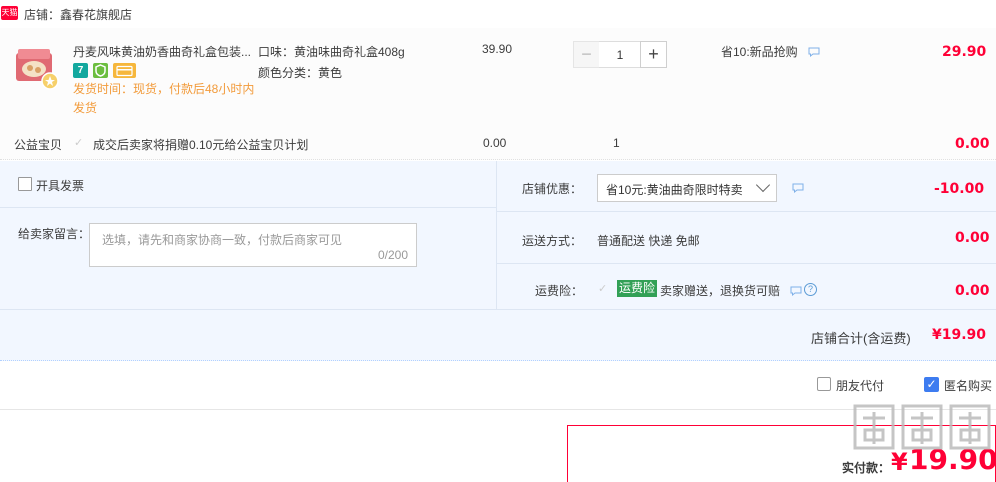 The image size is (996, 482). What do you see at coordinates (38, 145) in the screenshot?
I see `charity-label: 公益宝贝` at bounding box center [38, 145].